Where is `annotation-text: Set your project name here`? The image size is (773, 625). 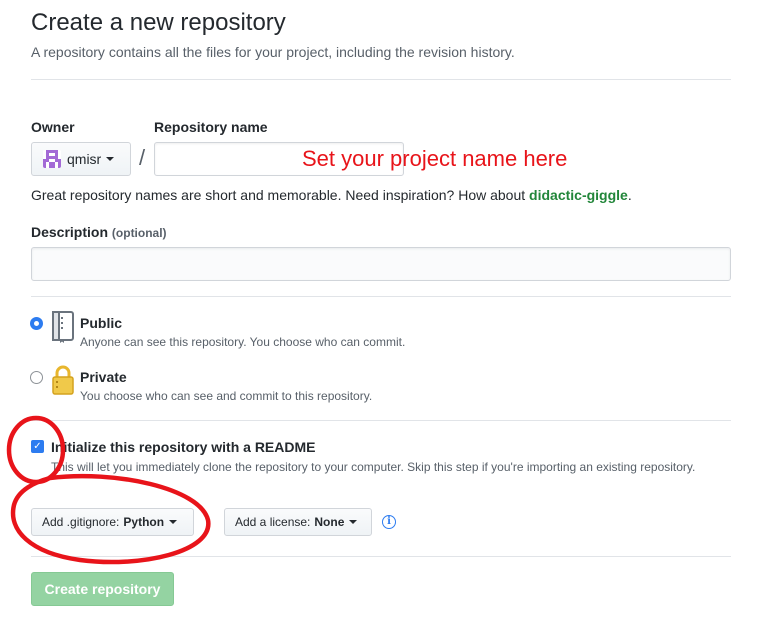 annotation-text: Set your project name here is located at coordinates (435, 158).